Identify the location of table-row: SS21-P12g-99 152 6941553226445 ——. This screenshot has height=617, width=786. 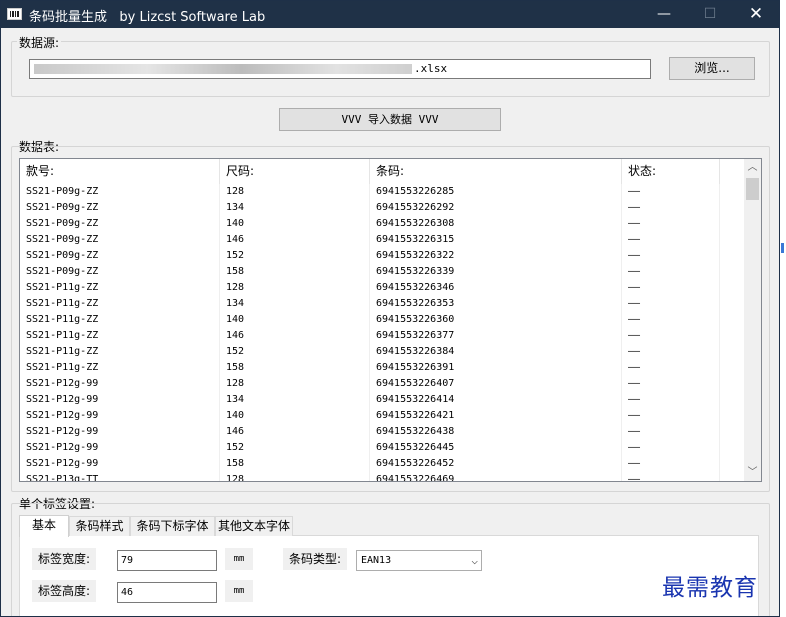
(382, 448).